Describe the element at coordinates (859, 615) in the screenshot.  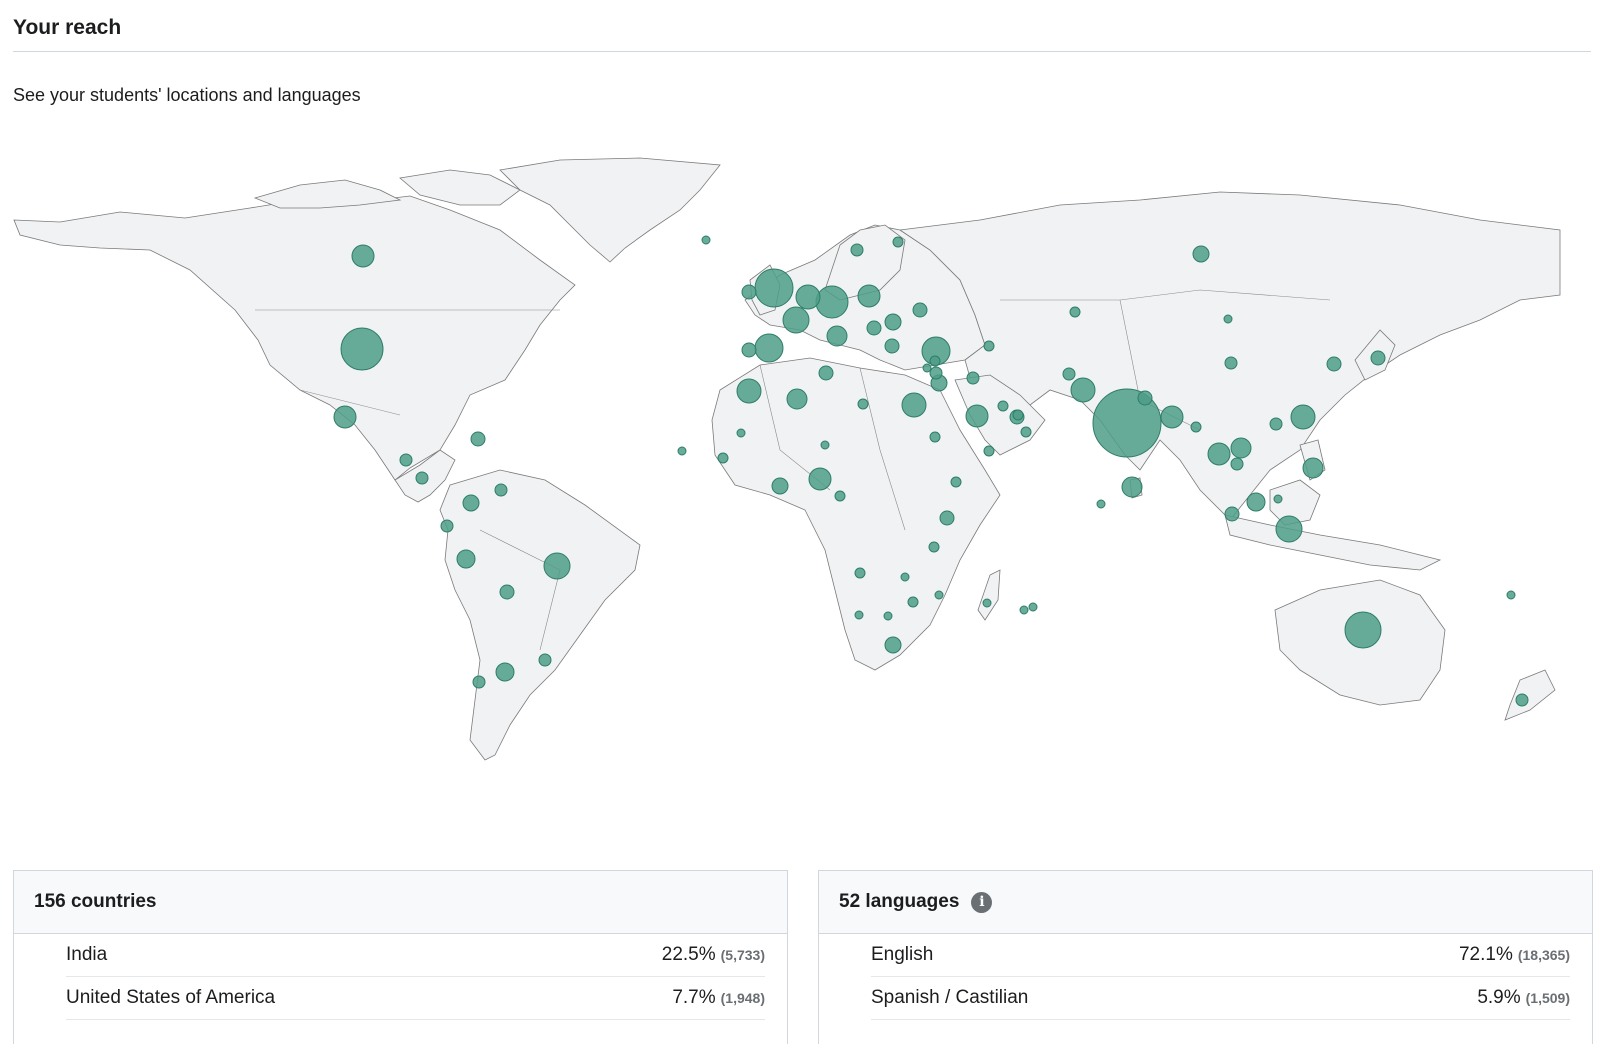
I see `bubble-namibia` at that location.